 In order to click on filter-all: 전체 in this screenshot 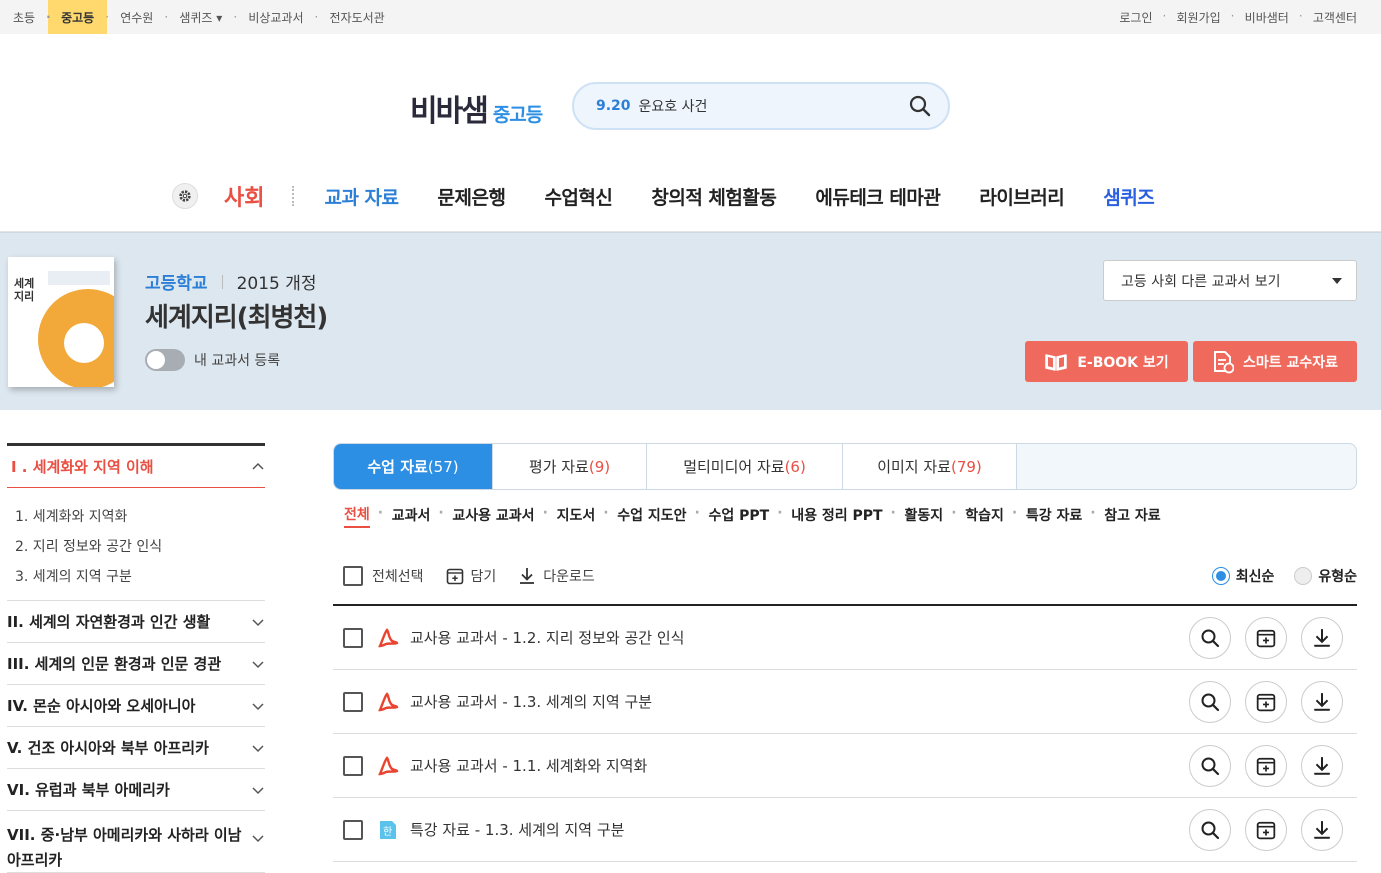, I will do `click(357, 516)`.